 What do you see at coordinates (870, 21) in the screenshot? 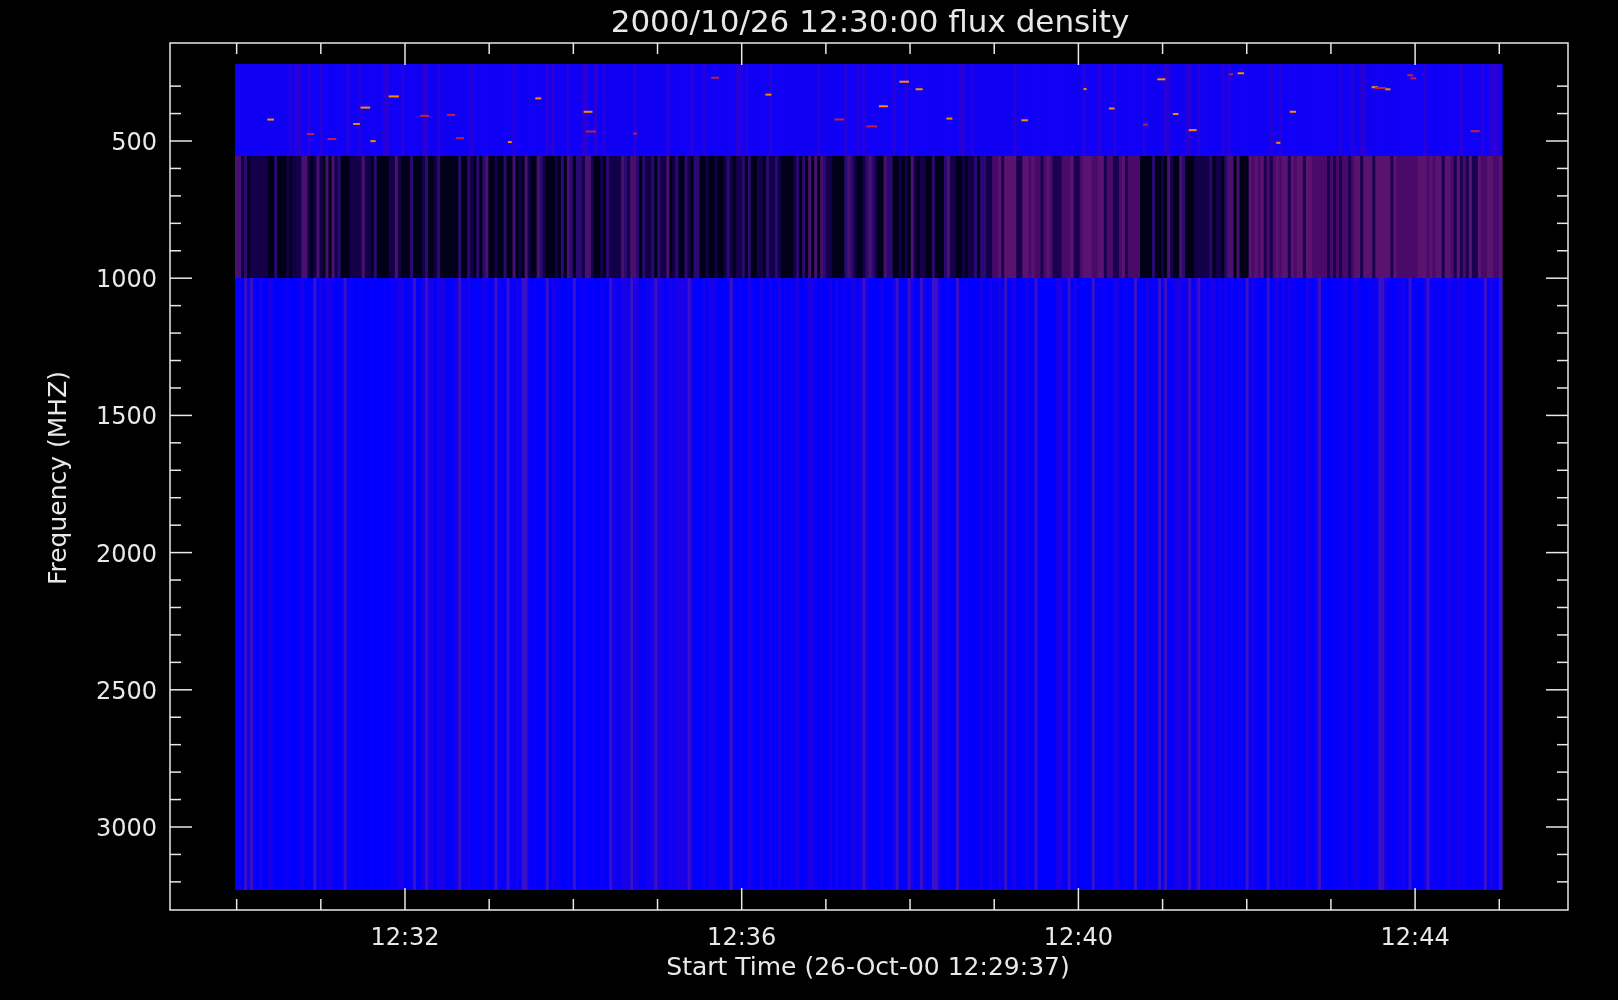
I see `plot-title: 2000/10/26 12:30:00 flux density` at bounding box center [870, 21].